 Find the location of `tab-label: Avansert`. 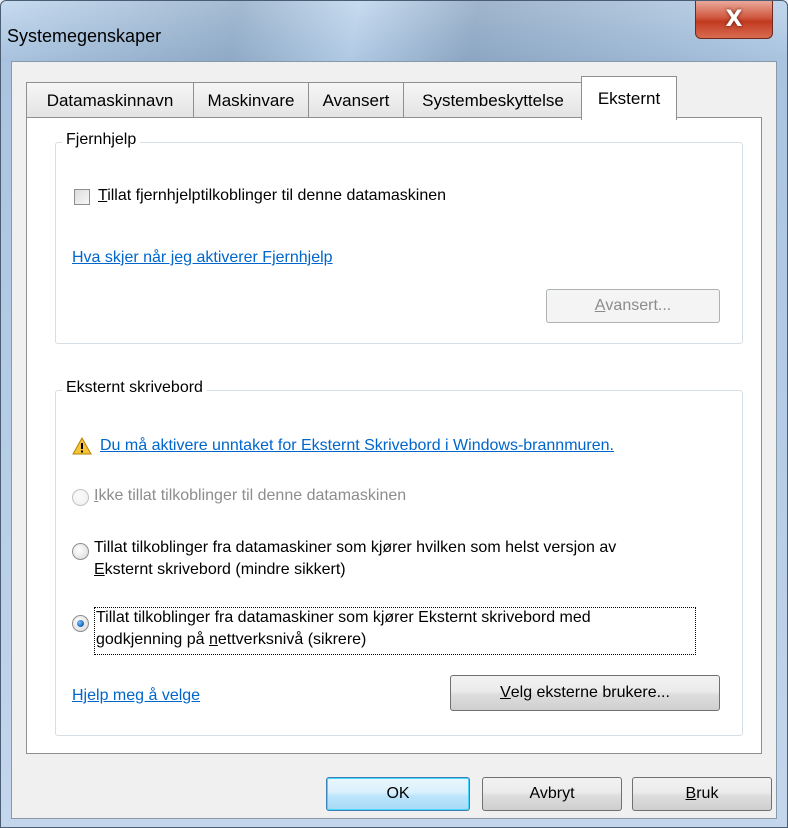

tab-label: Avansert is located at coordinates (356, 100).